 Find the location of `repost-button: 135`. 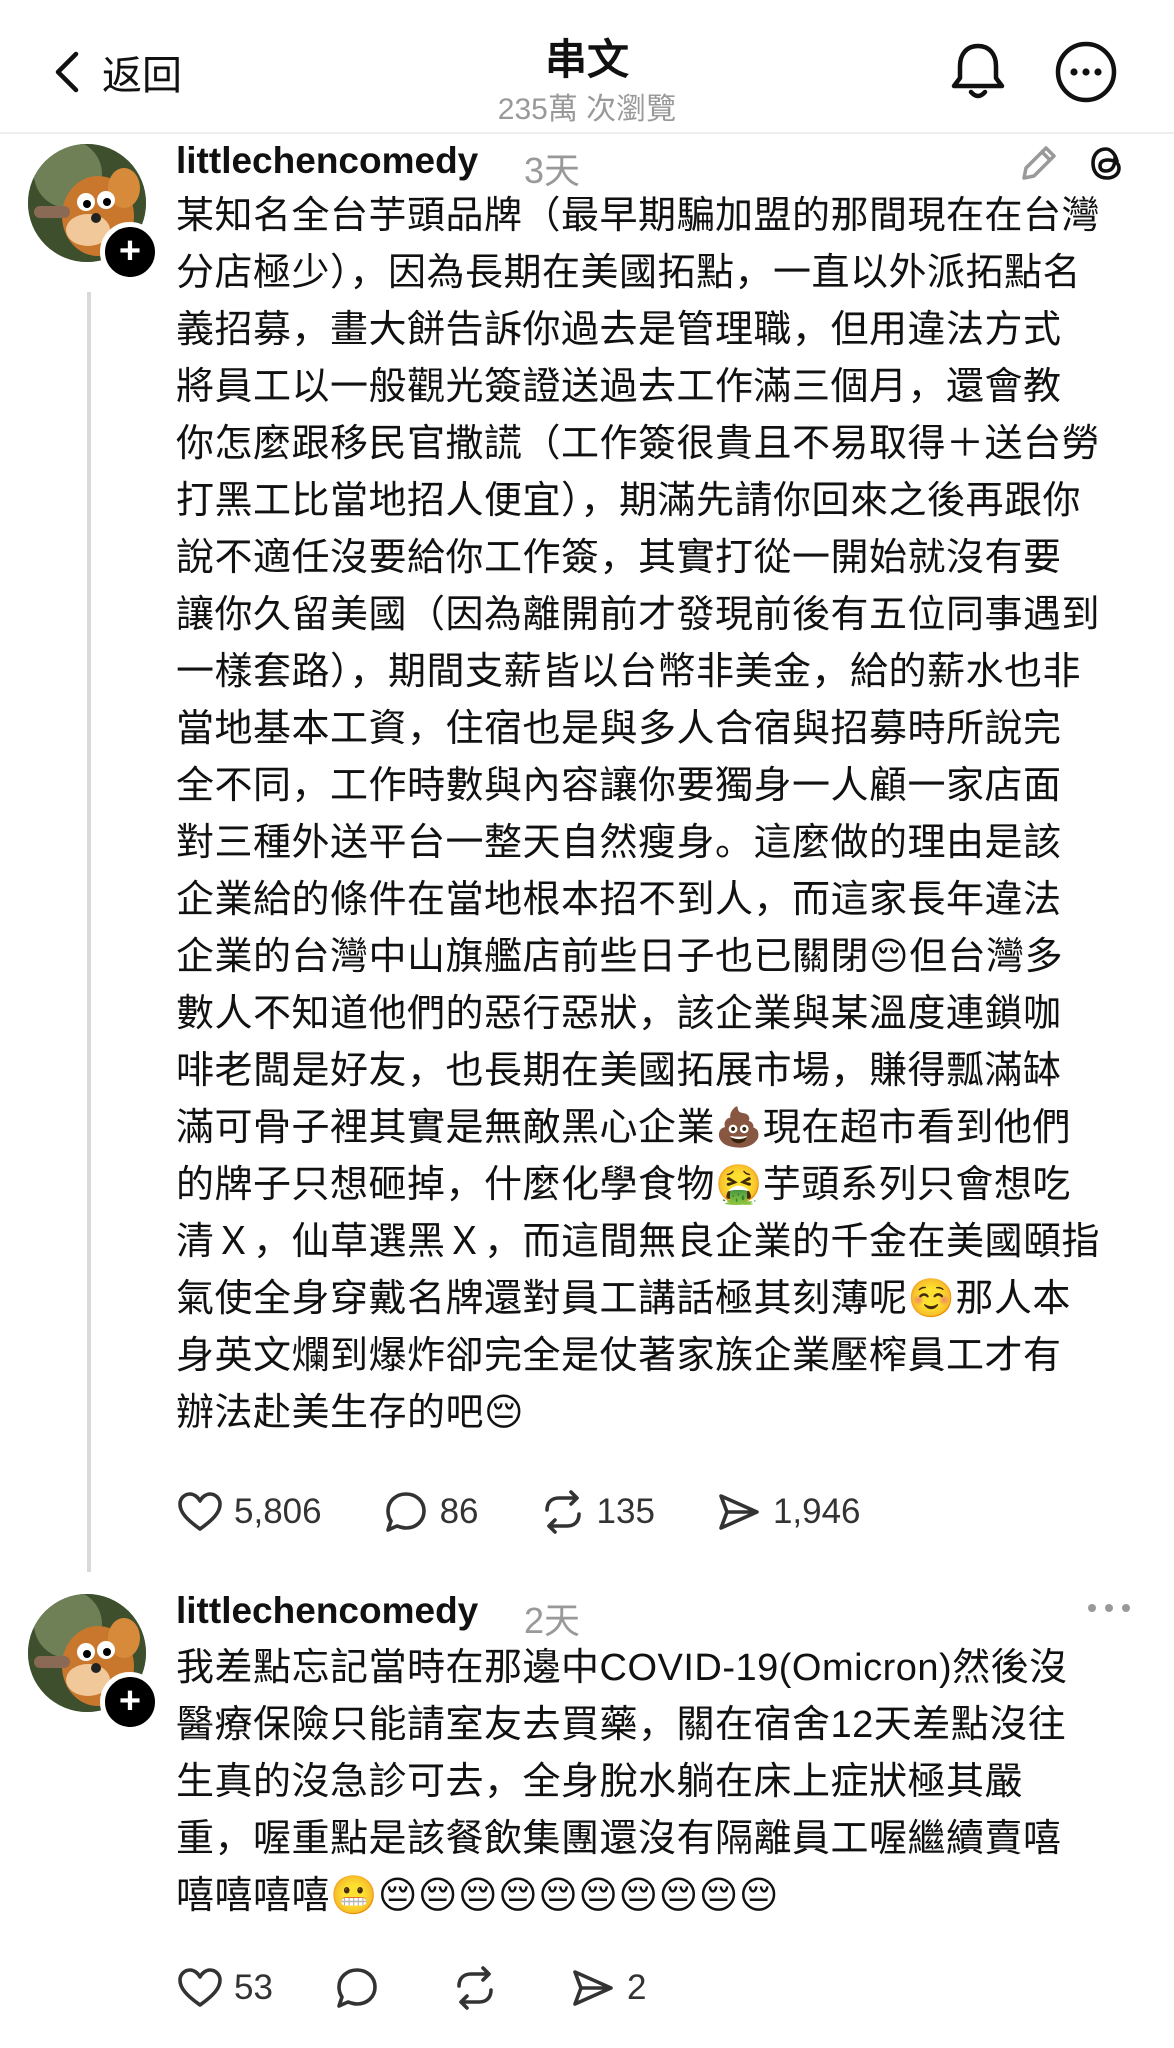

repost-button: 135 is located at coordinates (597, 1512).